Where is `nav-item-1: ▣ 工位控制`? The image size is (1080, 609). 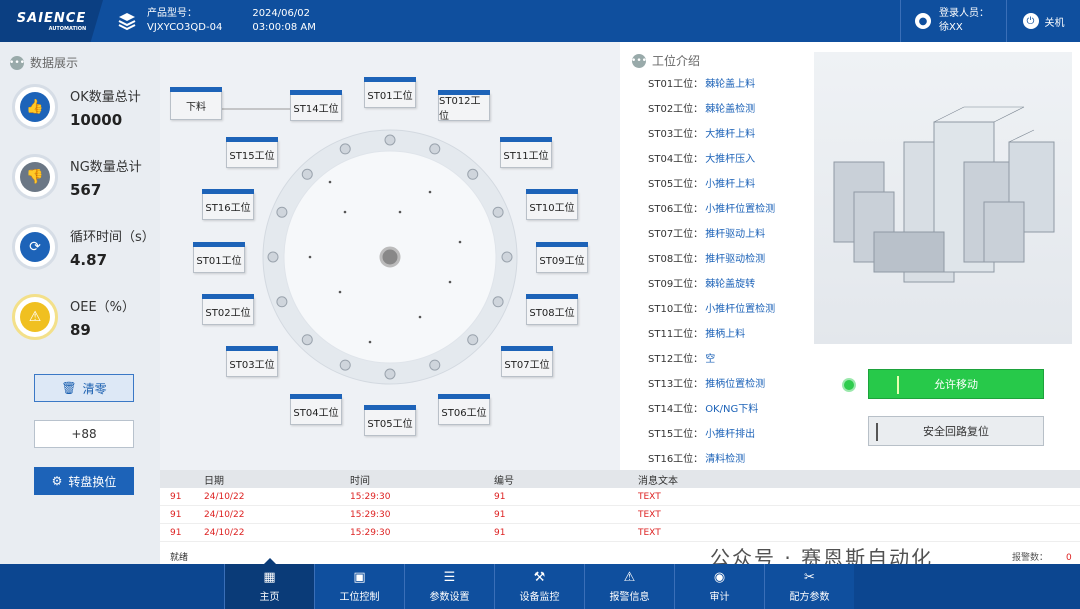 nav-item-1: ▣ 工位控制 is located at coordinates (359, 586).